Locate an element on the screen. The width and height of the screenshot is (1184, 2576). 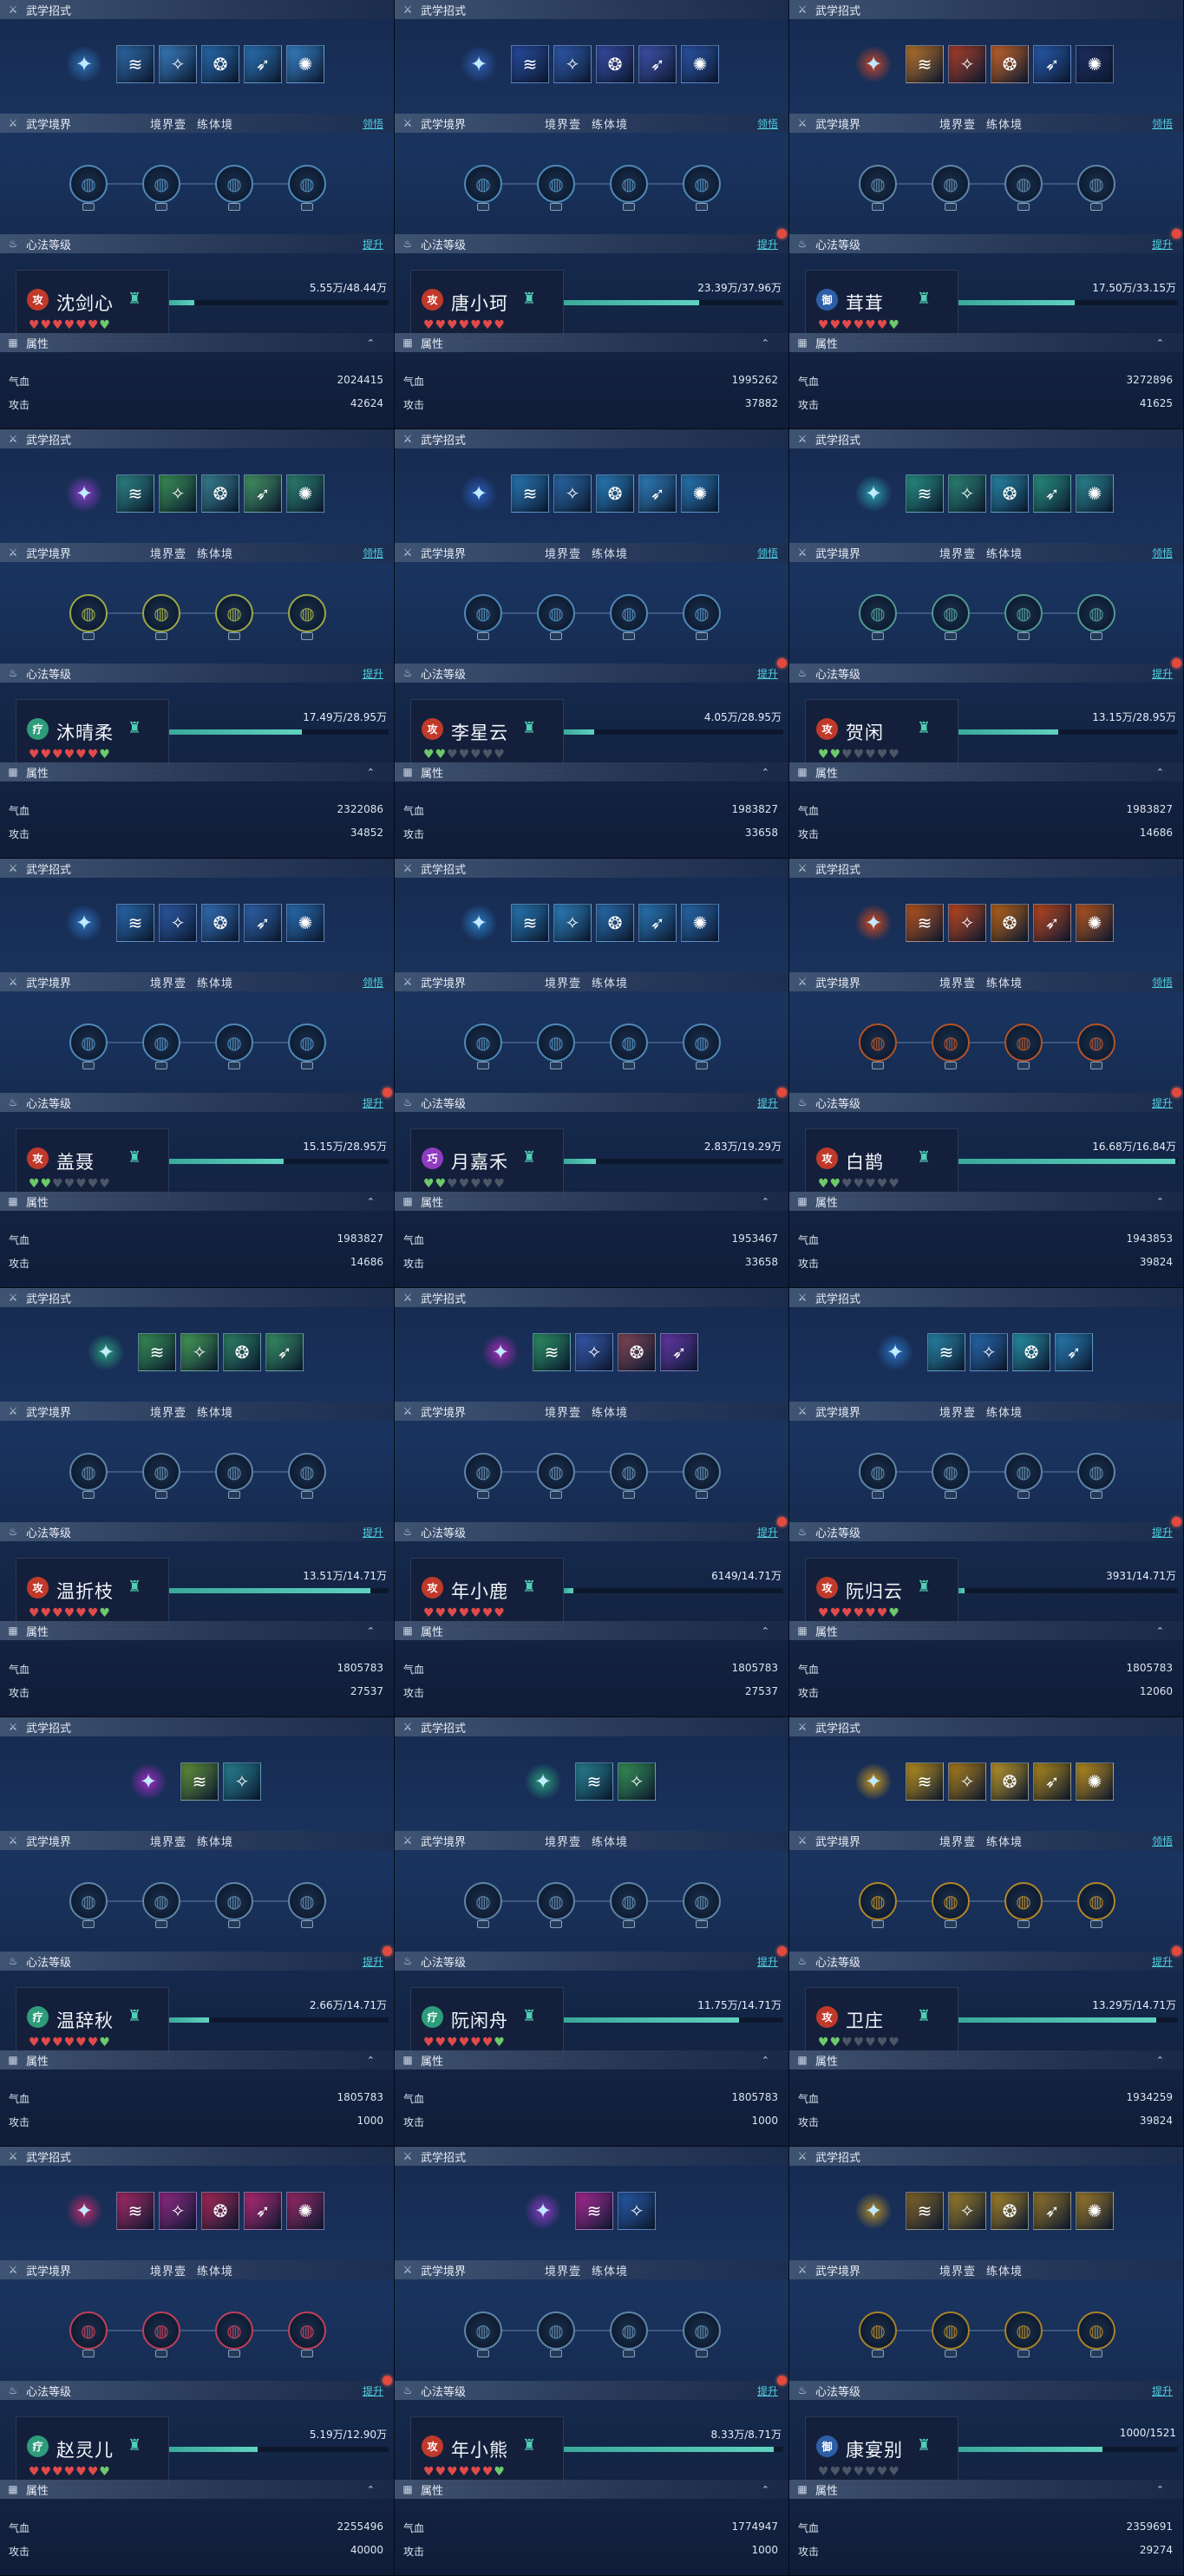
hero-card: 攻卫庄 ♜ ♥♥♥♥♥♥♥ is located at coordinates (882, 2023).